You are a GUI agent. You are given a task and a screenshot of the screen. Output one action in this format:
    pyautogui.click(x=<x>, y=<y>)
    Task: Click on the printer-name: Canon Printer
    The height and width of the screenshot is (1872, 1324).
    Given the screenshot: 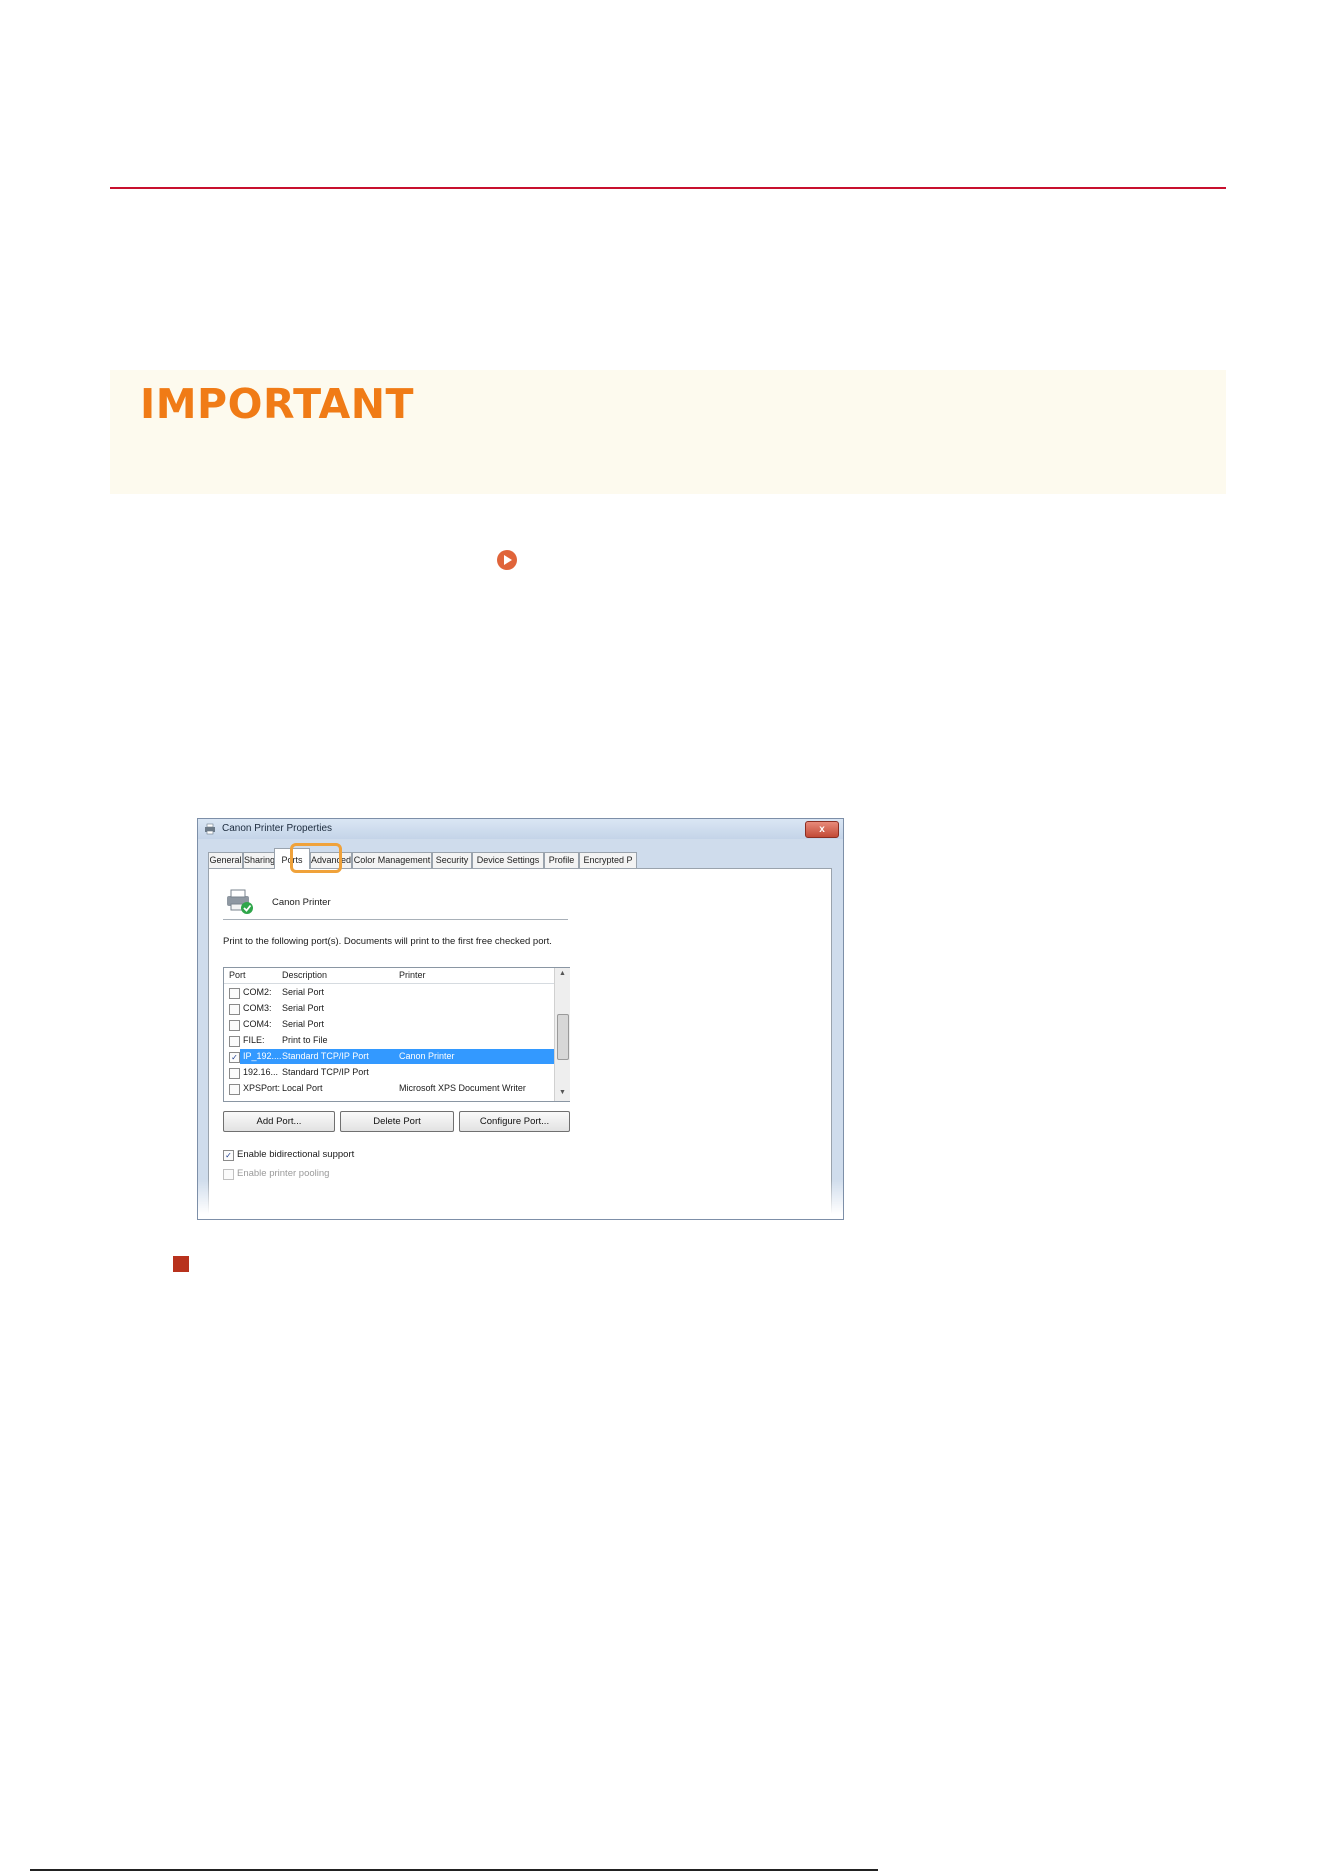 What is the action you would take?
    pyautogui.click(x=301, y=902)
    